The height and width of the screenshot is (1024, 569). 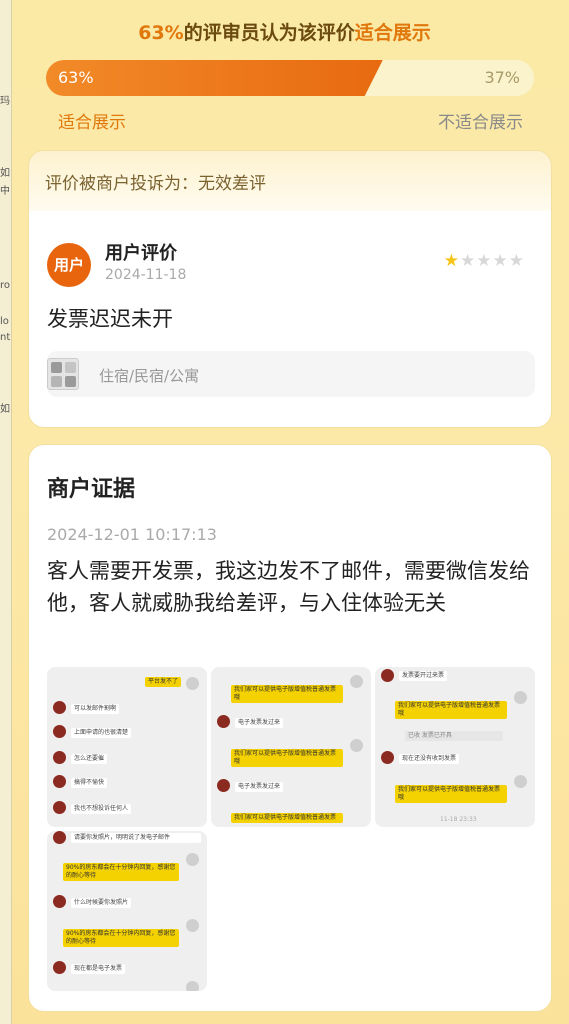 I want to click on chat-message: 什么时候要你发照片, so click(x=101, y=903).